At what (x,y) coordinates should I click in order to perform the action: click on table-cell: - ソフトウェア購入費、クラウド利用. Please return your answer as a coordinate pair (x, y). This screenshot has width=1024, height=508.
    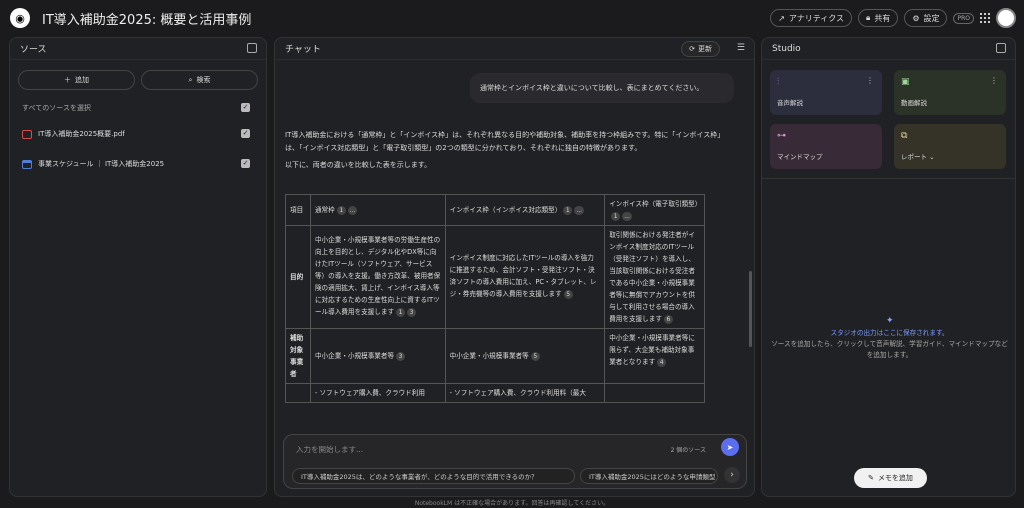
    Looking at the image, I should click on (377, 393).